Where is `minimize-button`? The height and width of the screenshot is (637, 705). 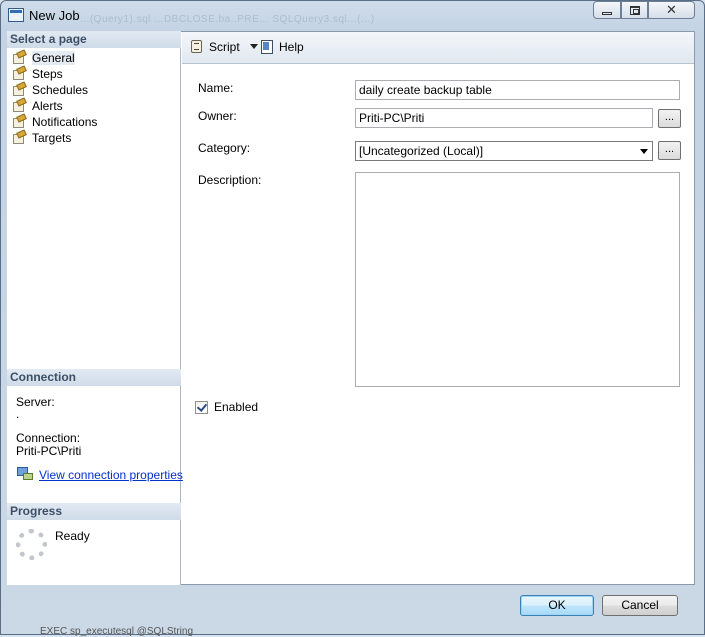 minimize-button is located at coordinates (607, 10).